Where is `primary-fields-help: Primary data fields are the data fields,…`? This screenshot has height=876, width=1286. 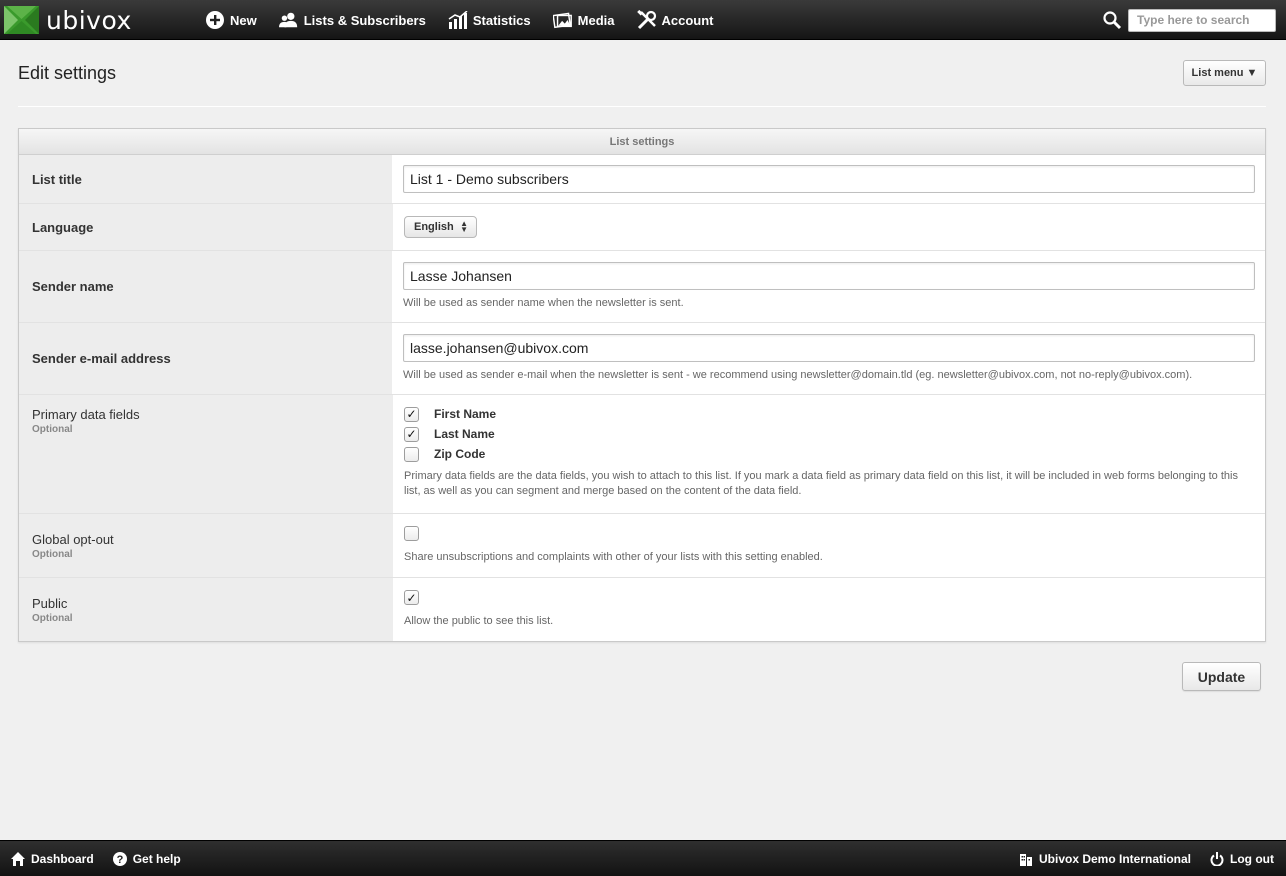 primary-fields-help: Primary data fields are the data fields,… is located at coordinates (821, 483).